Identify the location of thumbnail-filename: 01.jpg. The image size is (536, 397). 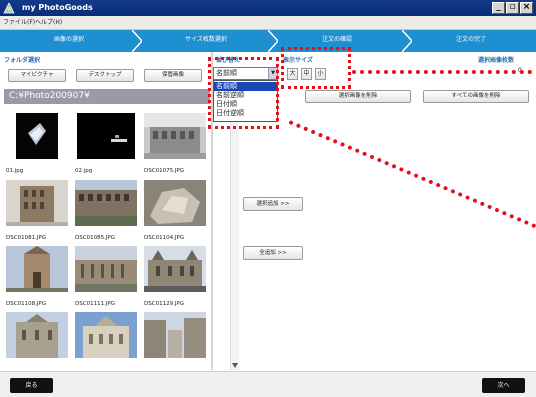
(15, 171).